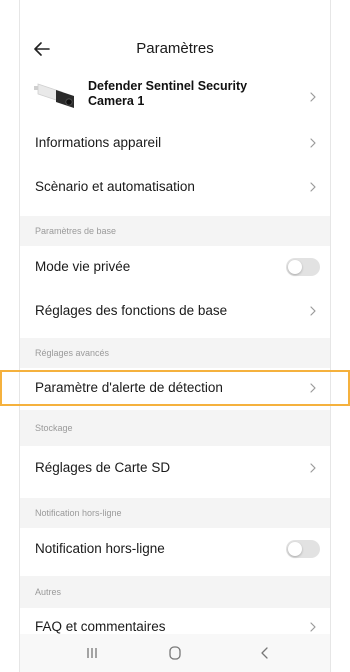 The image size is (350, 672). What do you see at coordinates (54, 96) in the screenshot?
I see `camera-thumbnail` at bounding box center [54, 96].